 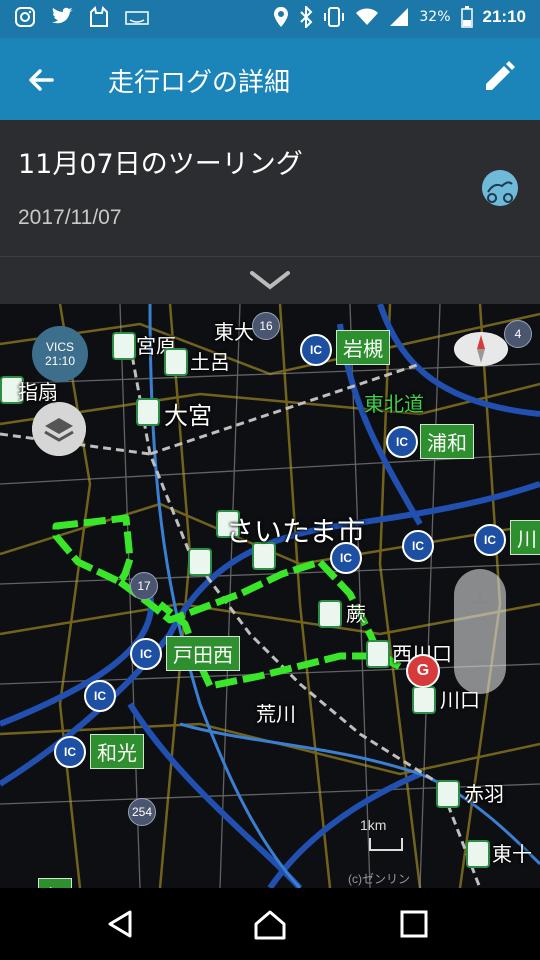 I want to click on scale-label: 1km, so click(x=373, y=825).